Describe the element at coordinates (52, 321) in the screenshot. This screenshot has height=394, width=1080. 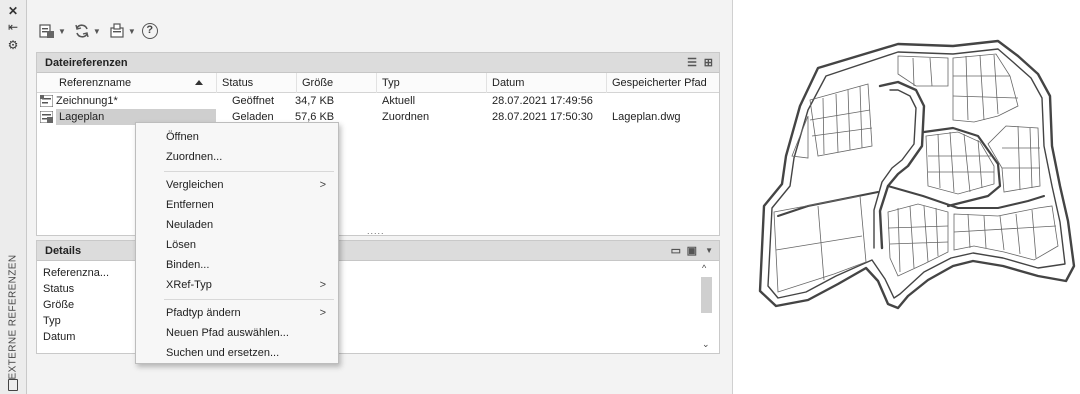
I see `detail-label-type: Typ` at that location.